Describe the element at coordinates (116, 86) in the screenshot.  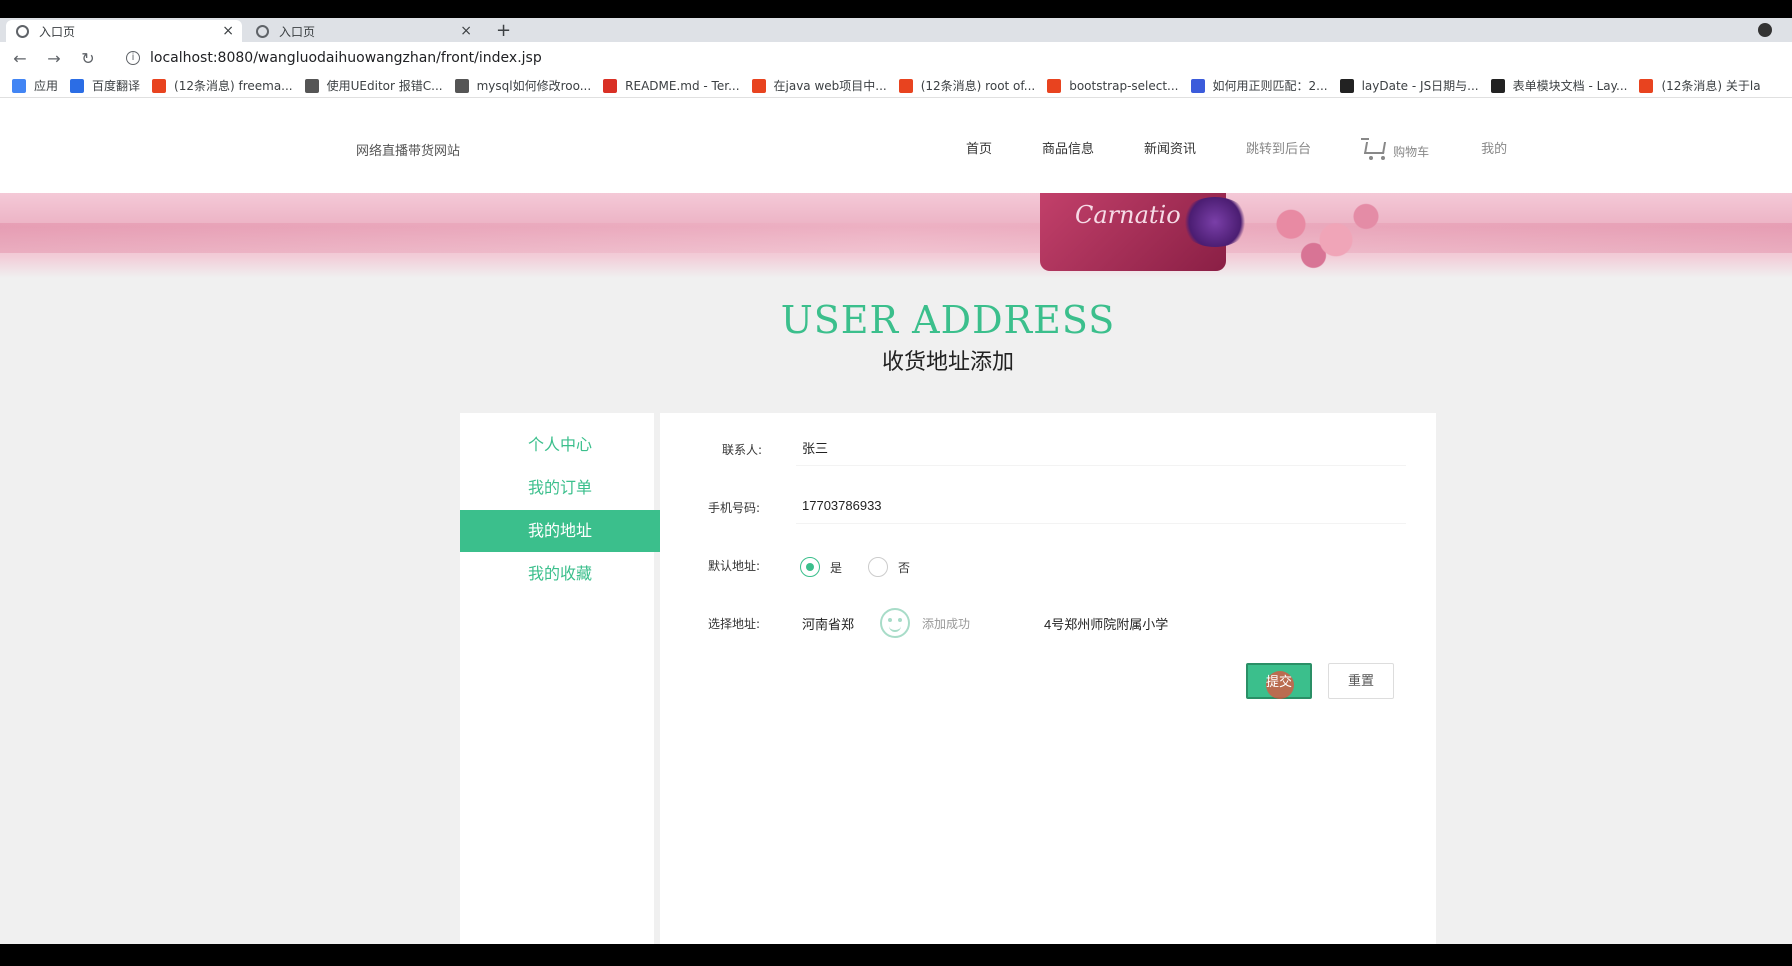
I see `bookmark-label: 百度翻译` at that location.